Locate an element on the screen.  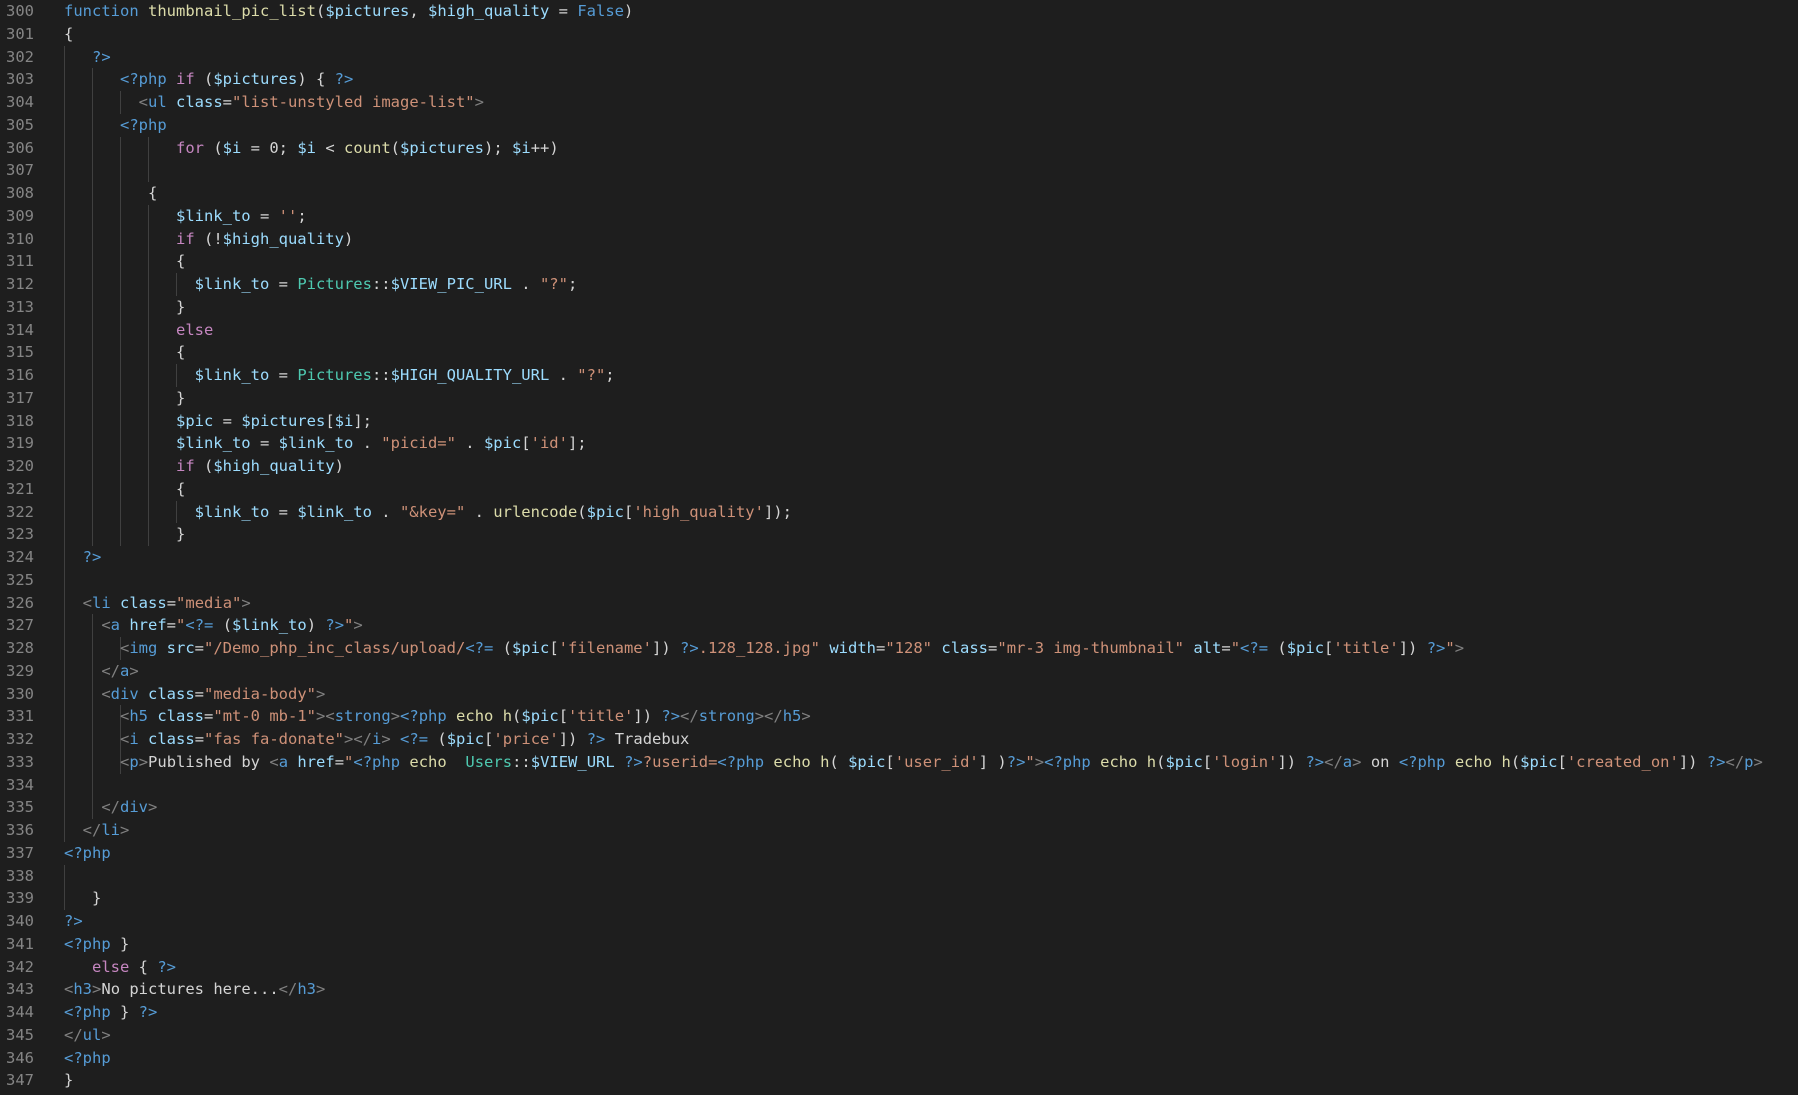
code-text: $pic = $pictures[$i]; is located at coordinates (218, 421).